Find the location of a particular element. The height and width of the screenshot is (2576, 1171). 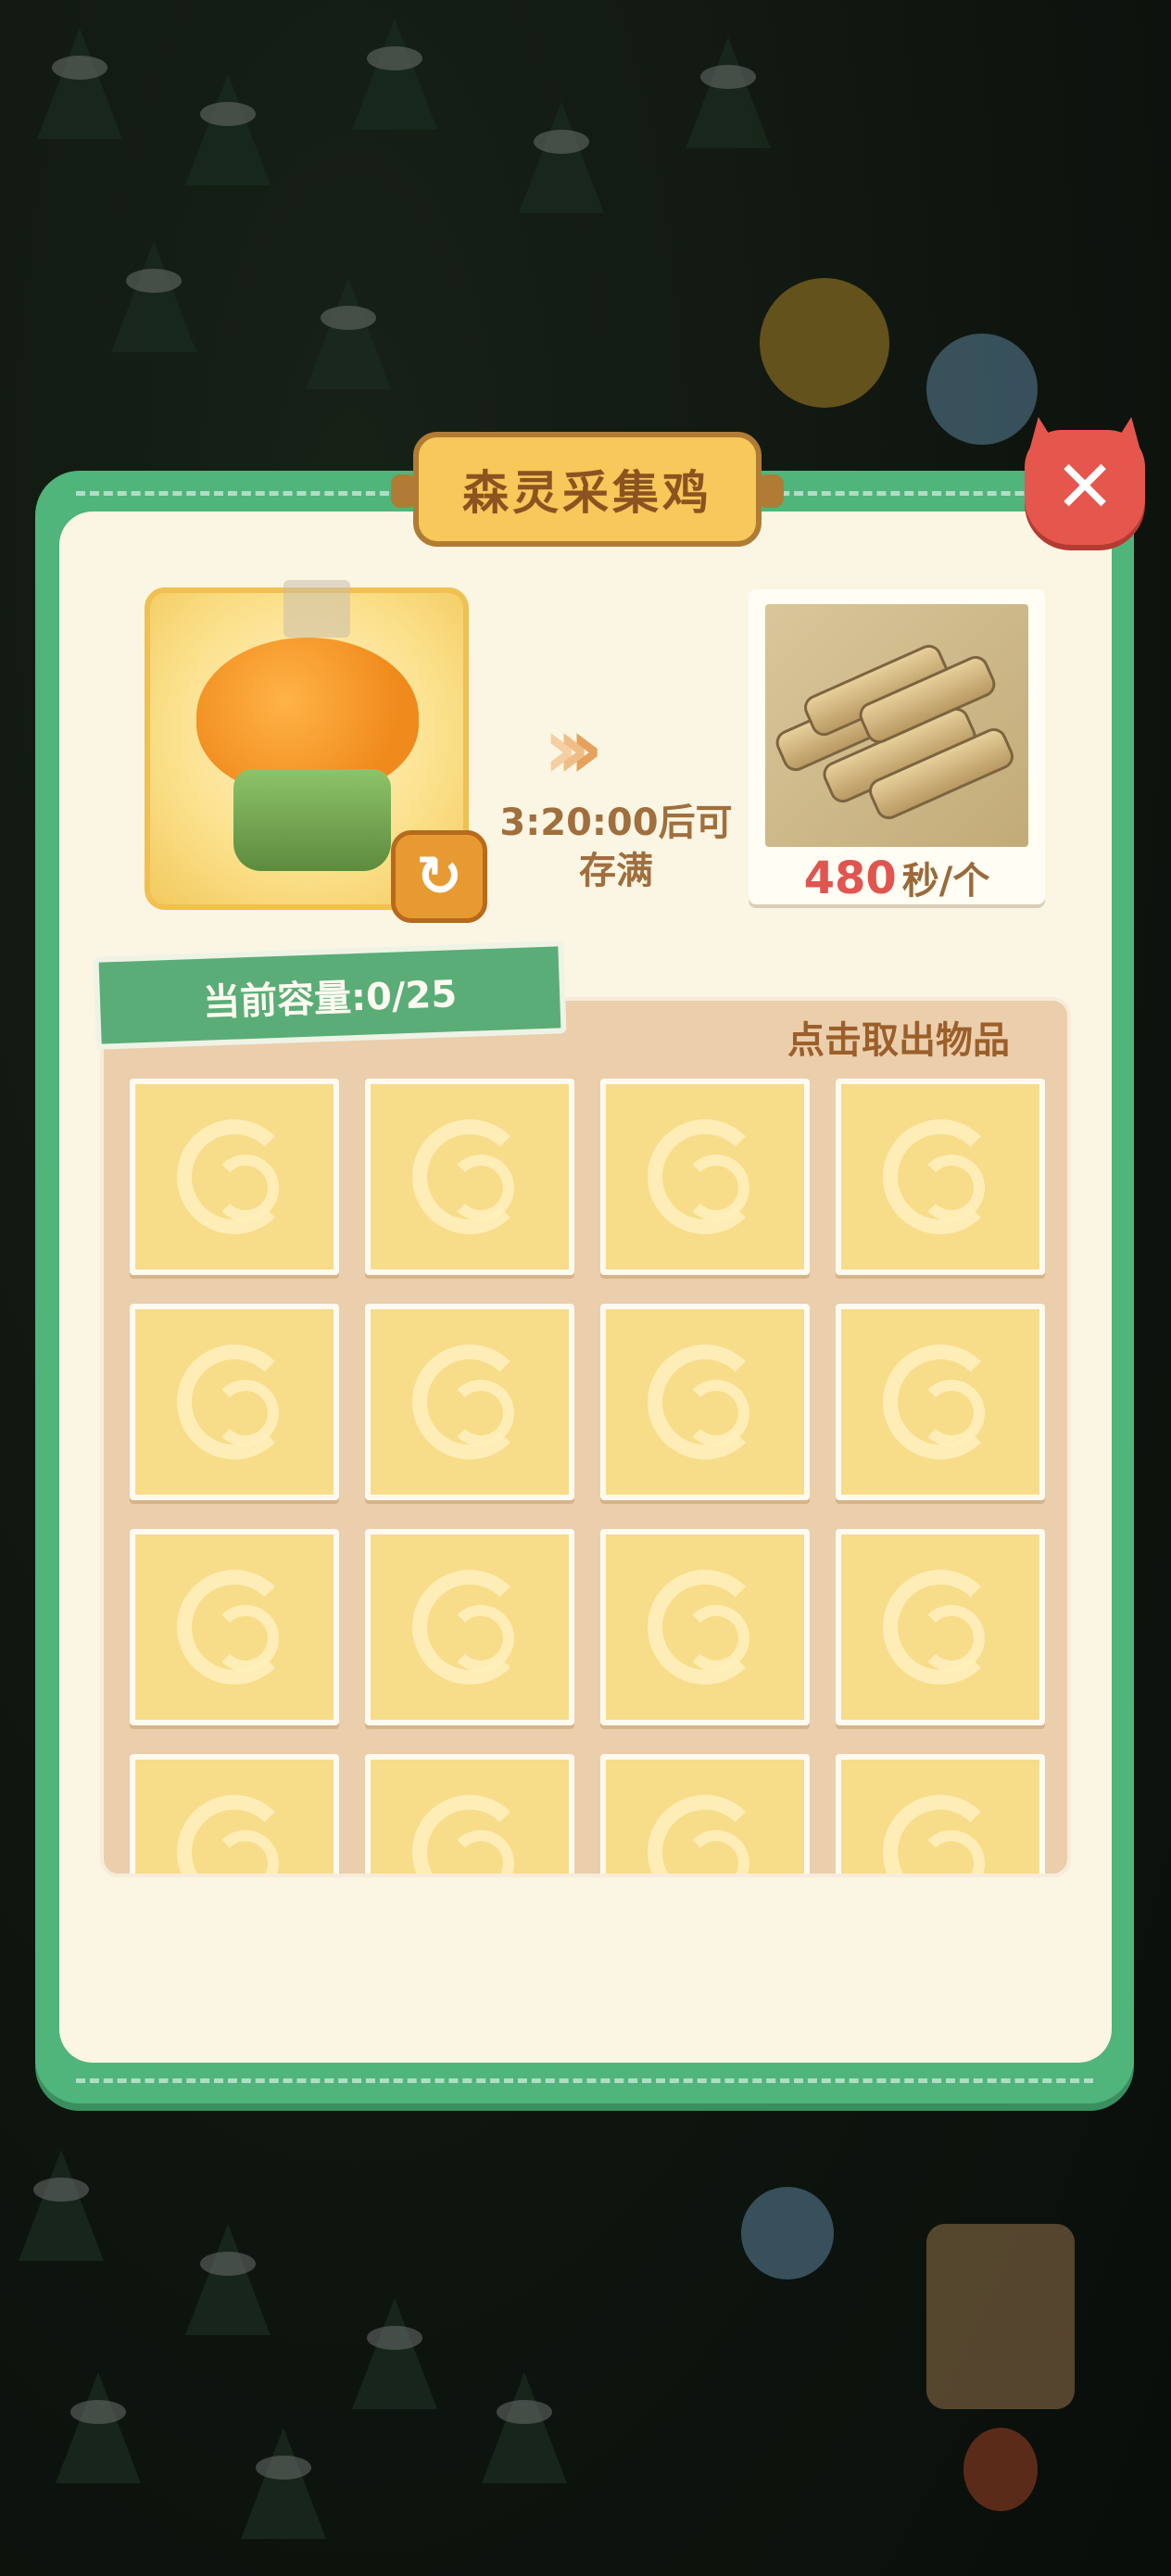

progress-arrows-icon: › › › is located at coordinates (573, 749).